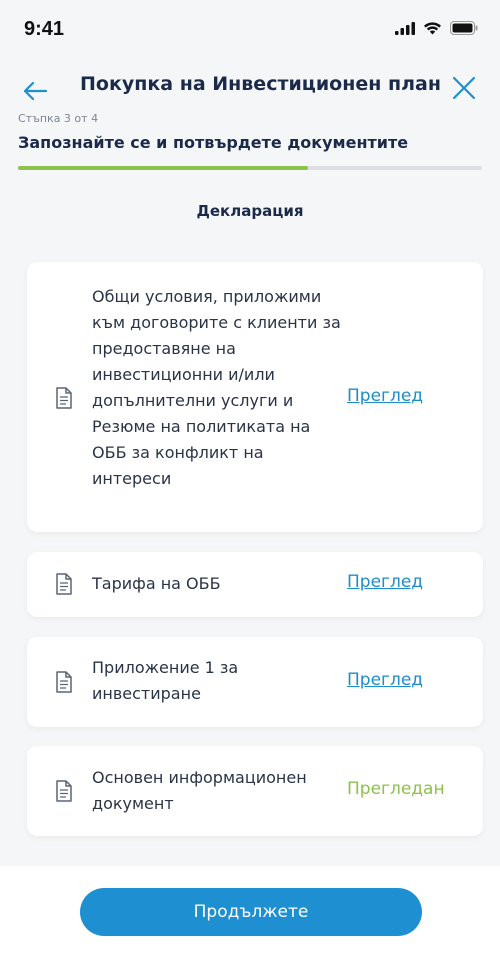 This screenshot has height=958, width=500. Describe the element at coordinates (255, 584) in the screenshot. I see `document-card: Тарифа на ОББ Преглед` at that location.